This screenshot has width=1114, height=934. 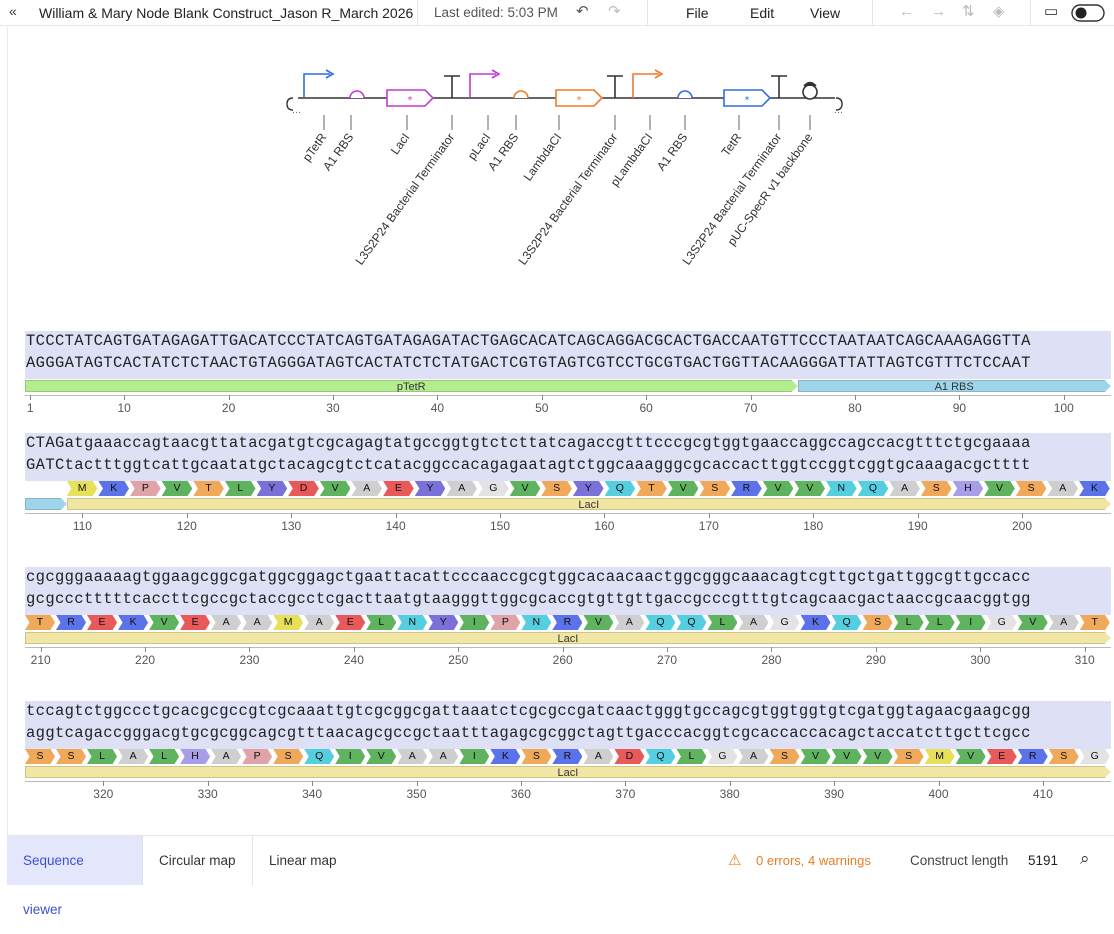 What do you see at coordinates (825, 13) in the screenshot?
I see `menu-view: View` at bounding box center [825, 13].